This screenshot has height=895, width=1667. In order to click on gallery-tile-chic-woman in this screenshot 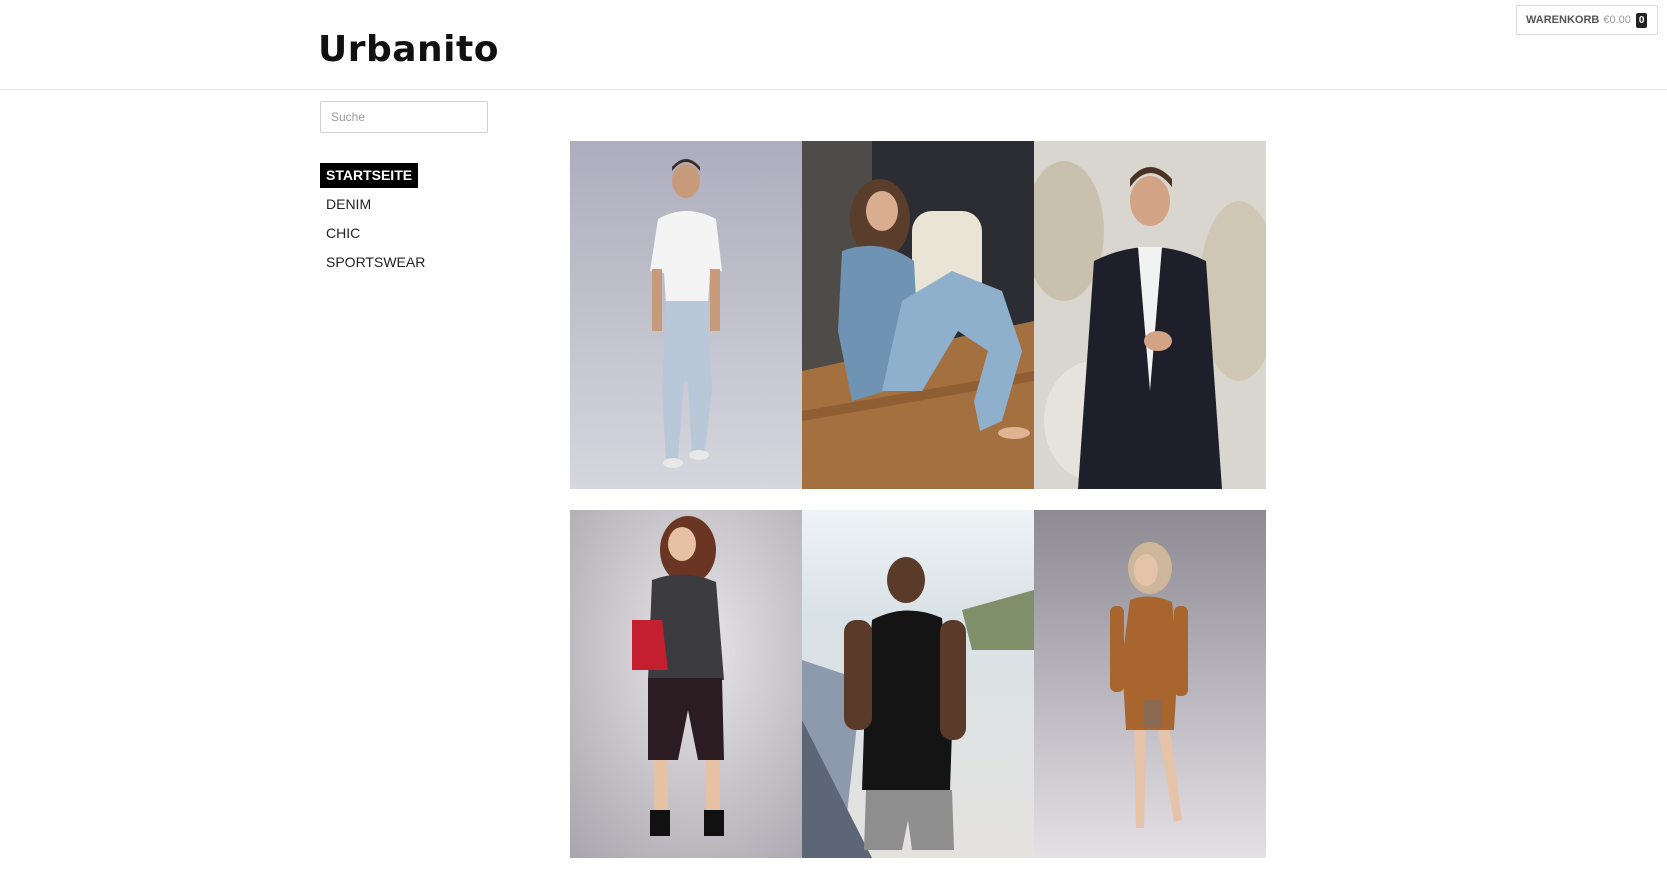, I will do `click(686, 684)`.